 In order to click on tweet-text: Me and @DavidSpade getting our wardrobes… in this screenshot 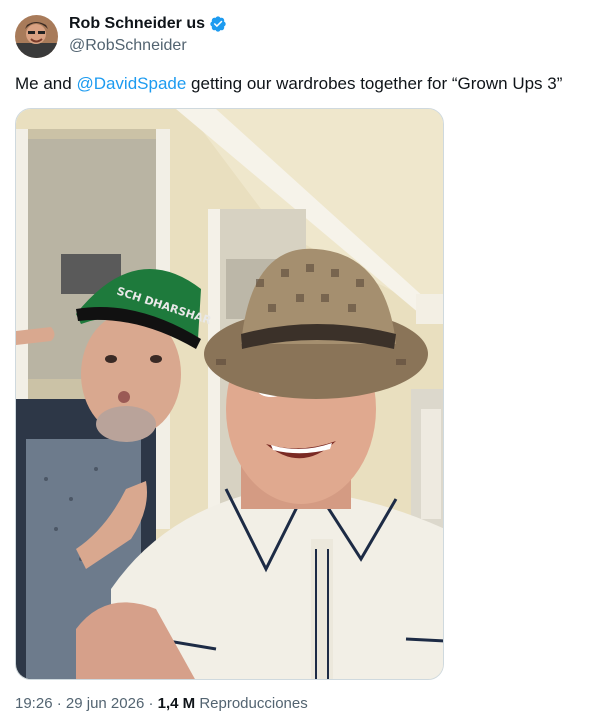, I will do `click(288, 84)`.